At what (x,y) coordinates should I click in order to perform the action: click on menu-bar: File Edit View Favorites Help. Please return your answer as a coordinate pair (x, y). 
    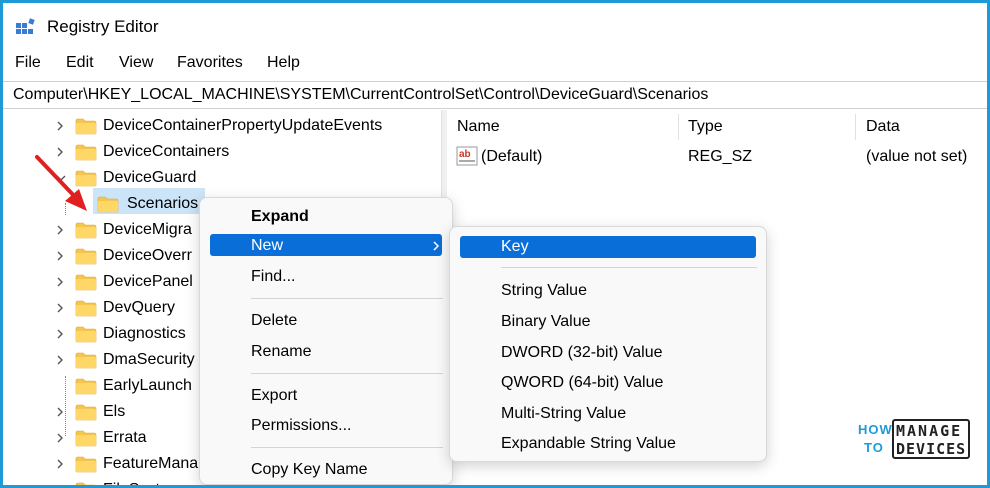
    Looking at the image, I should click on (495, 64).